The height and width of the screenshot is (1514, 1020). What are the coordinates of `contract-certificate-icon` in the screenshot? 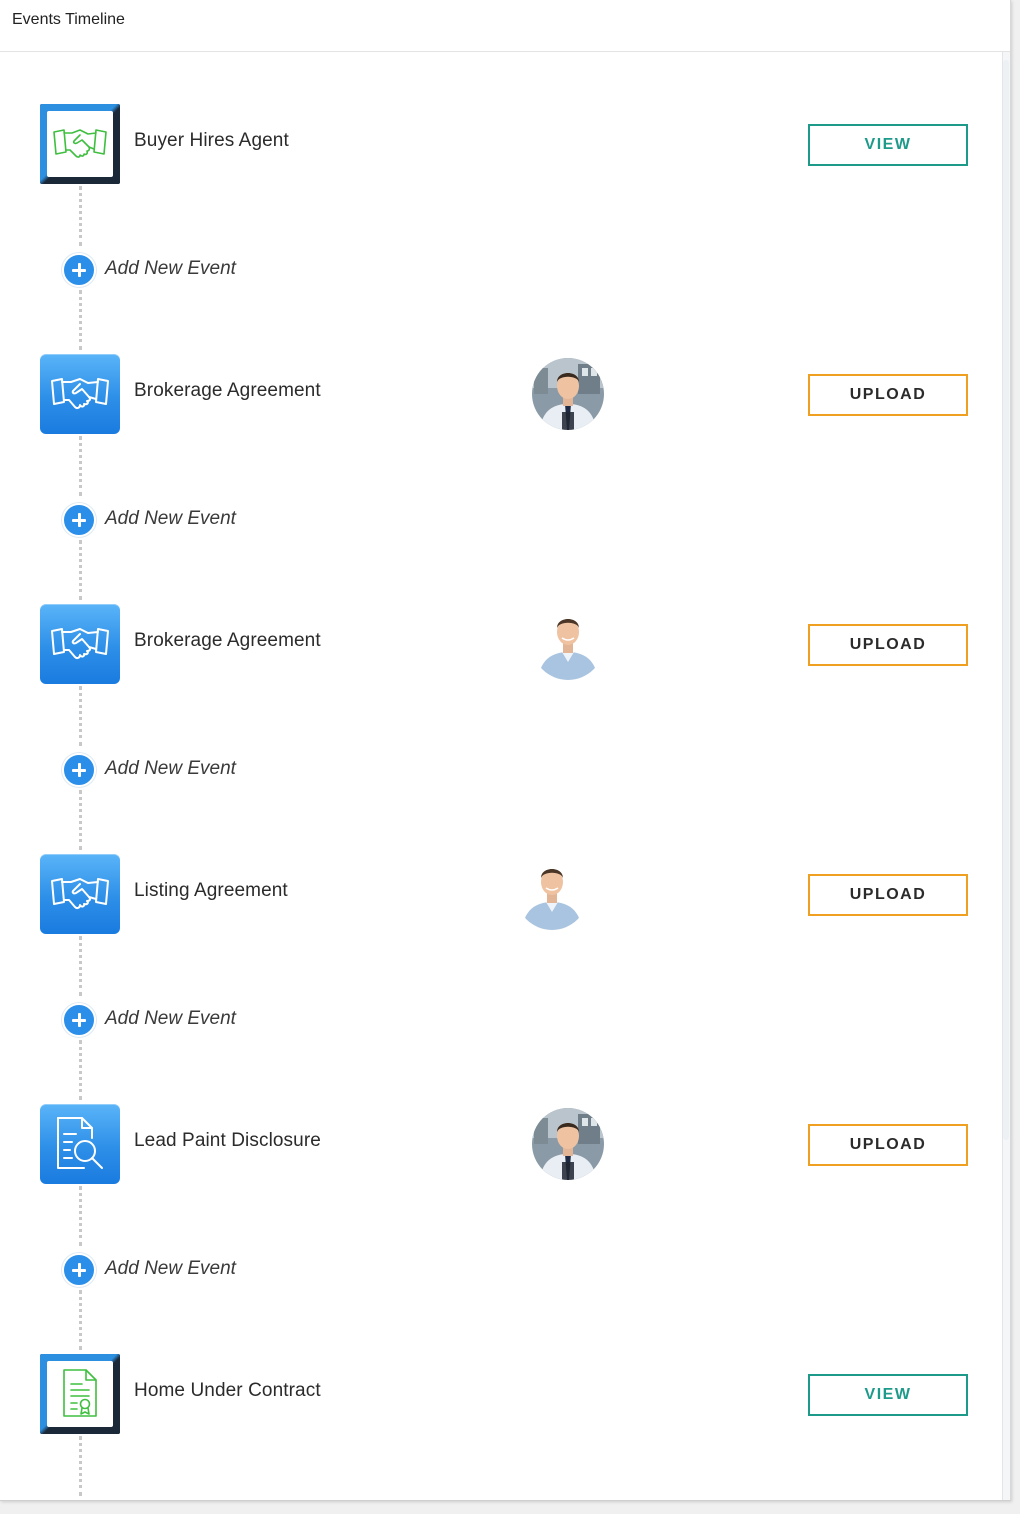 It's located at (80, 1393).